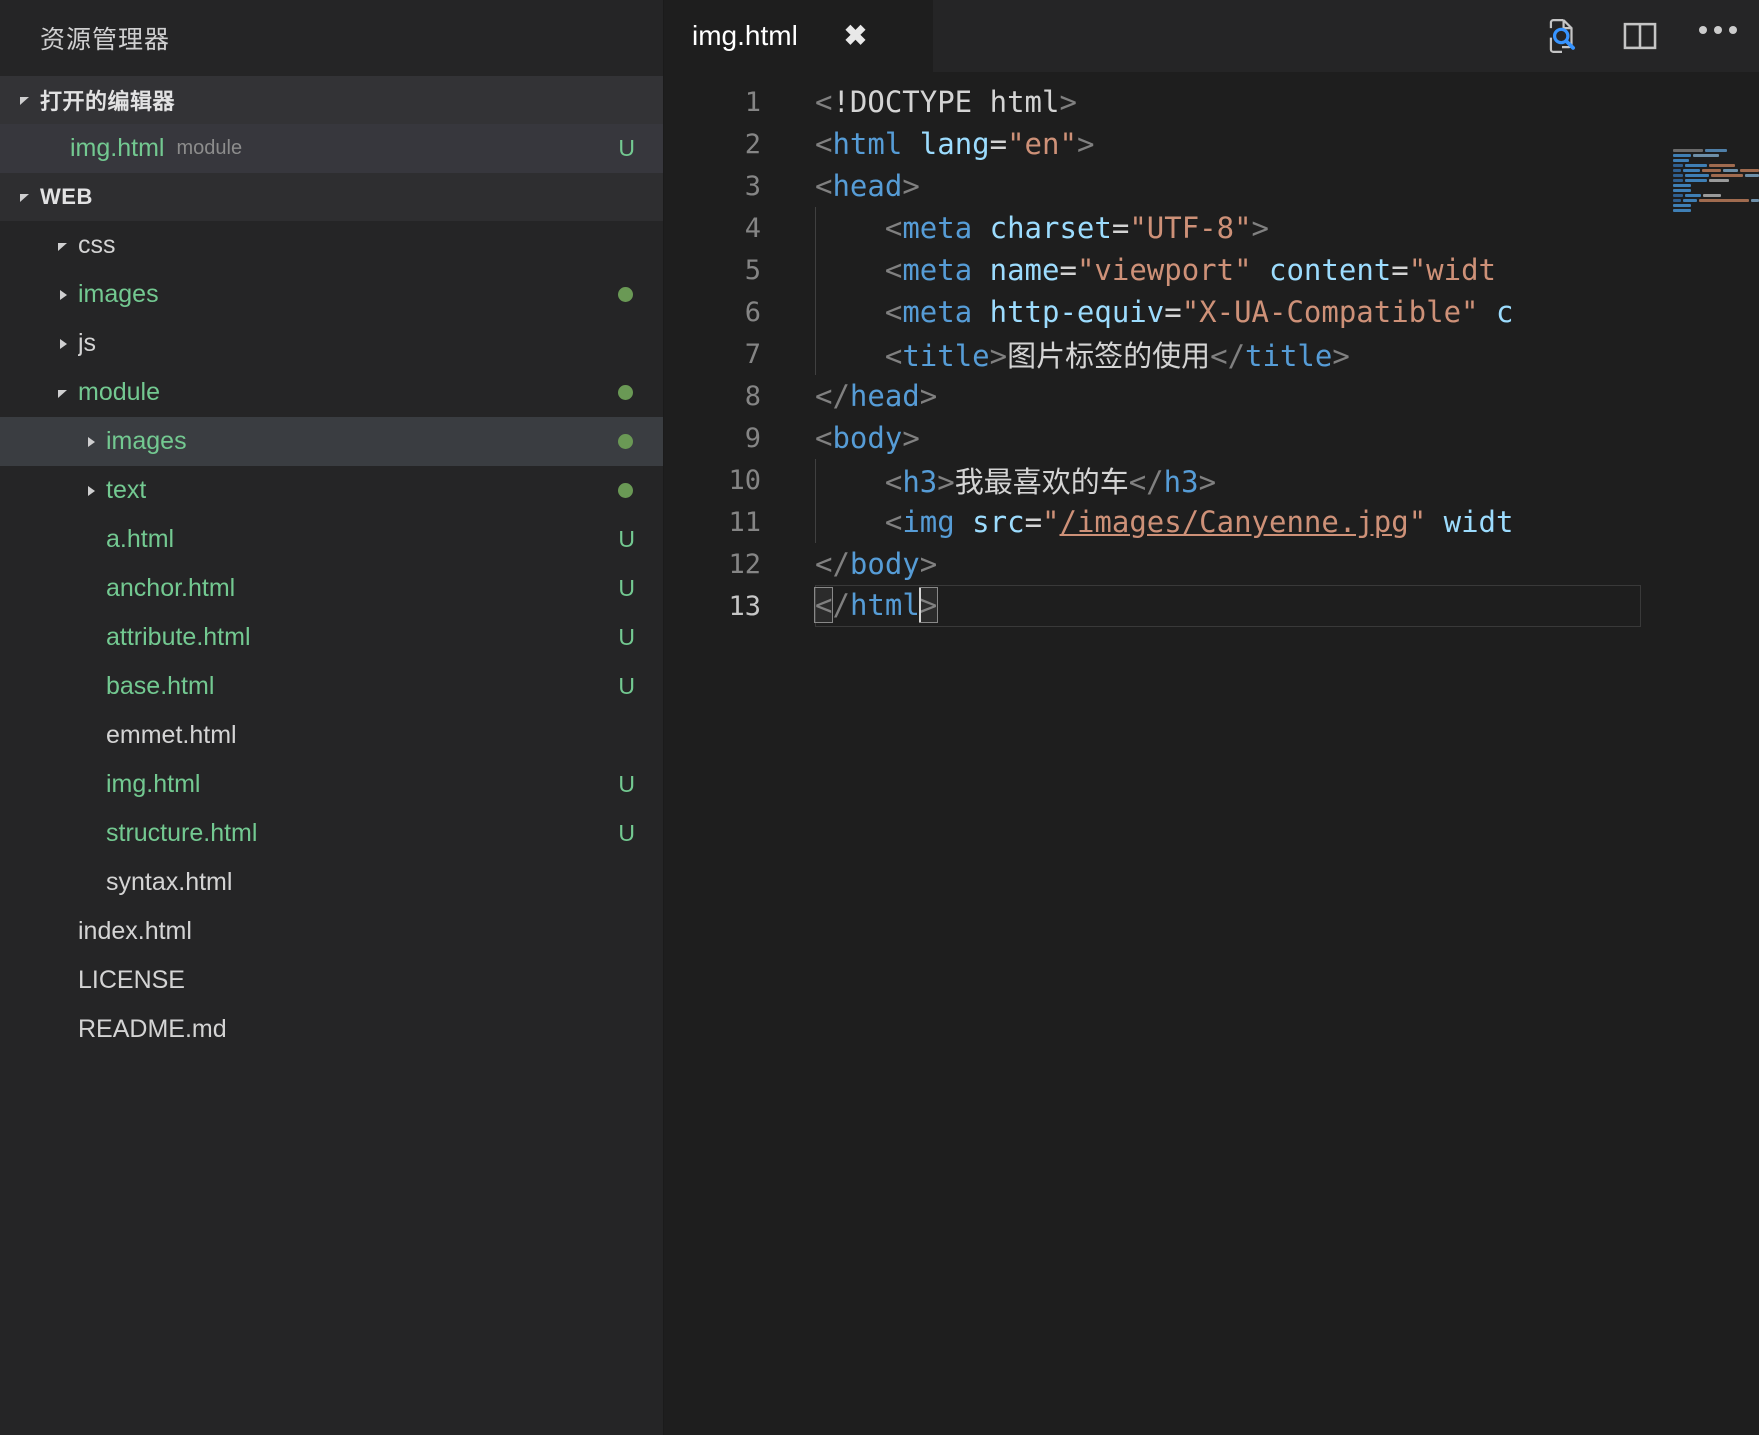  What do you see at coordinates (1718, 36) in the screenshot?
I see `more-actions-icon` at bounding box center [1718, 36].